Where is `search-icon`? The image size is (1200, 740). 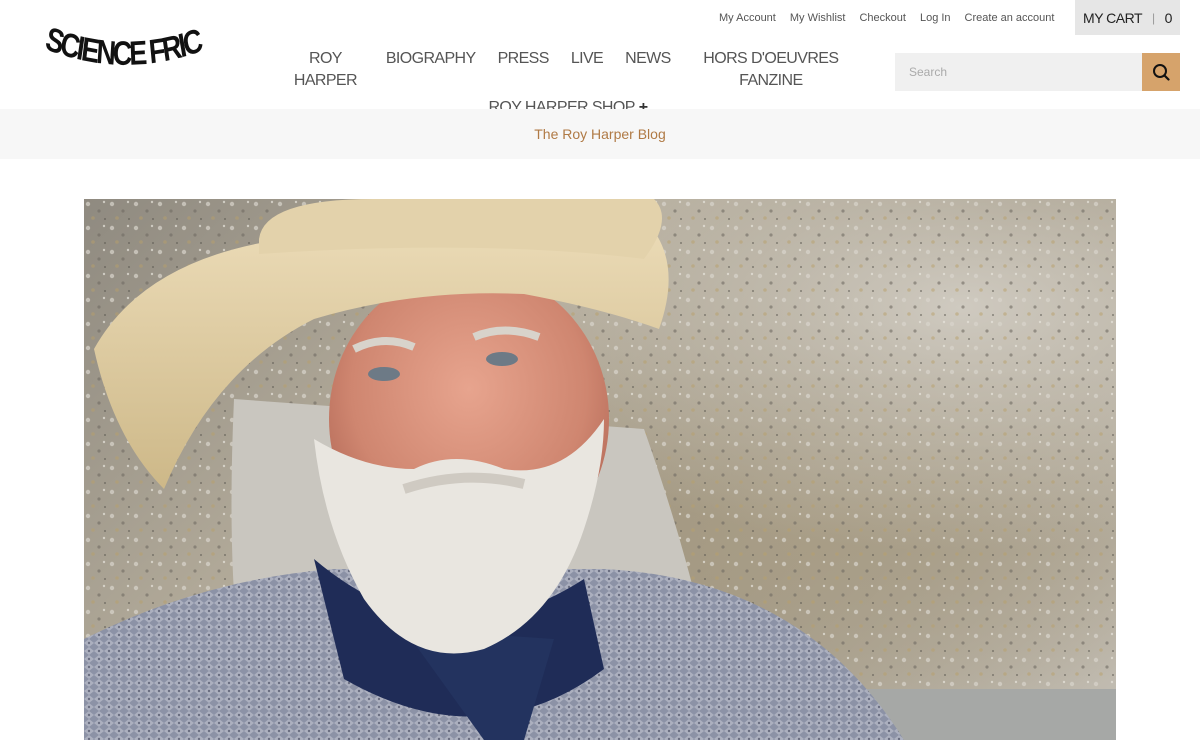 search-icon is located at coordinates (1161, 72).